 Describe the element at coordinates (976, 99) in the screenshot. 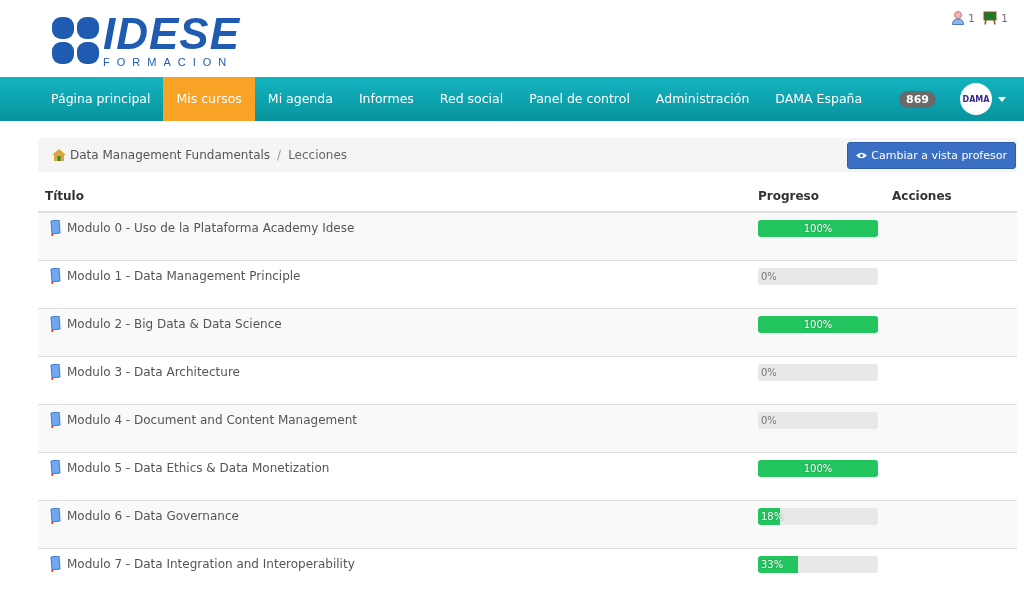

I see `profile-avatar: DAMA` at that location.